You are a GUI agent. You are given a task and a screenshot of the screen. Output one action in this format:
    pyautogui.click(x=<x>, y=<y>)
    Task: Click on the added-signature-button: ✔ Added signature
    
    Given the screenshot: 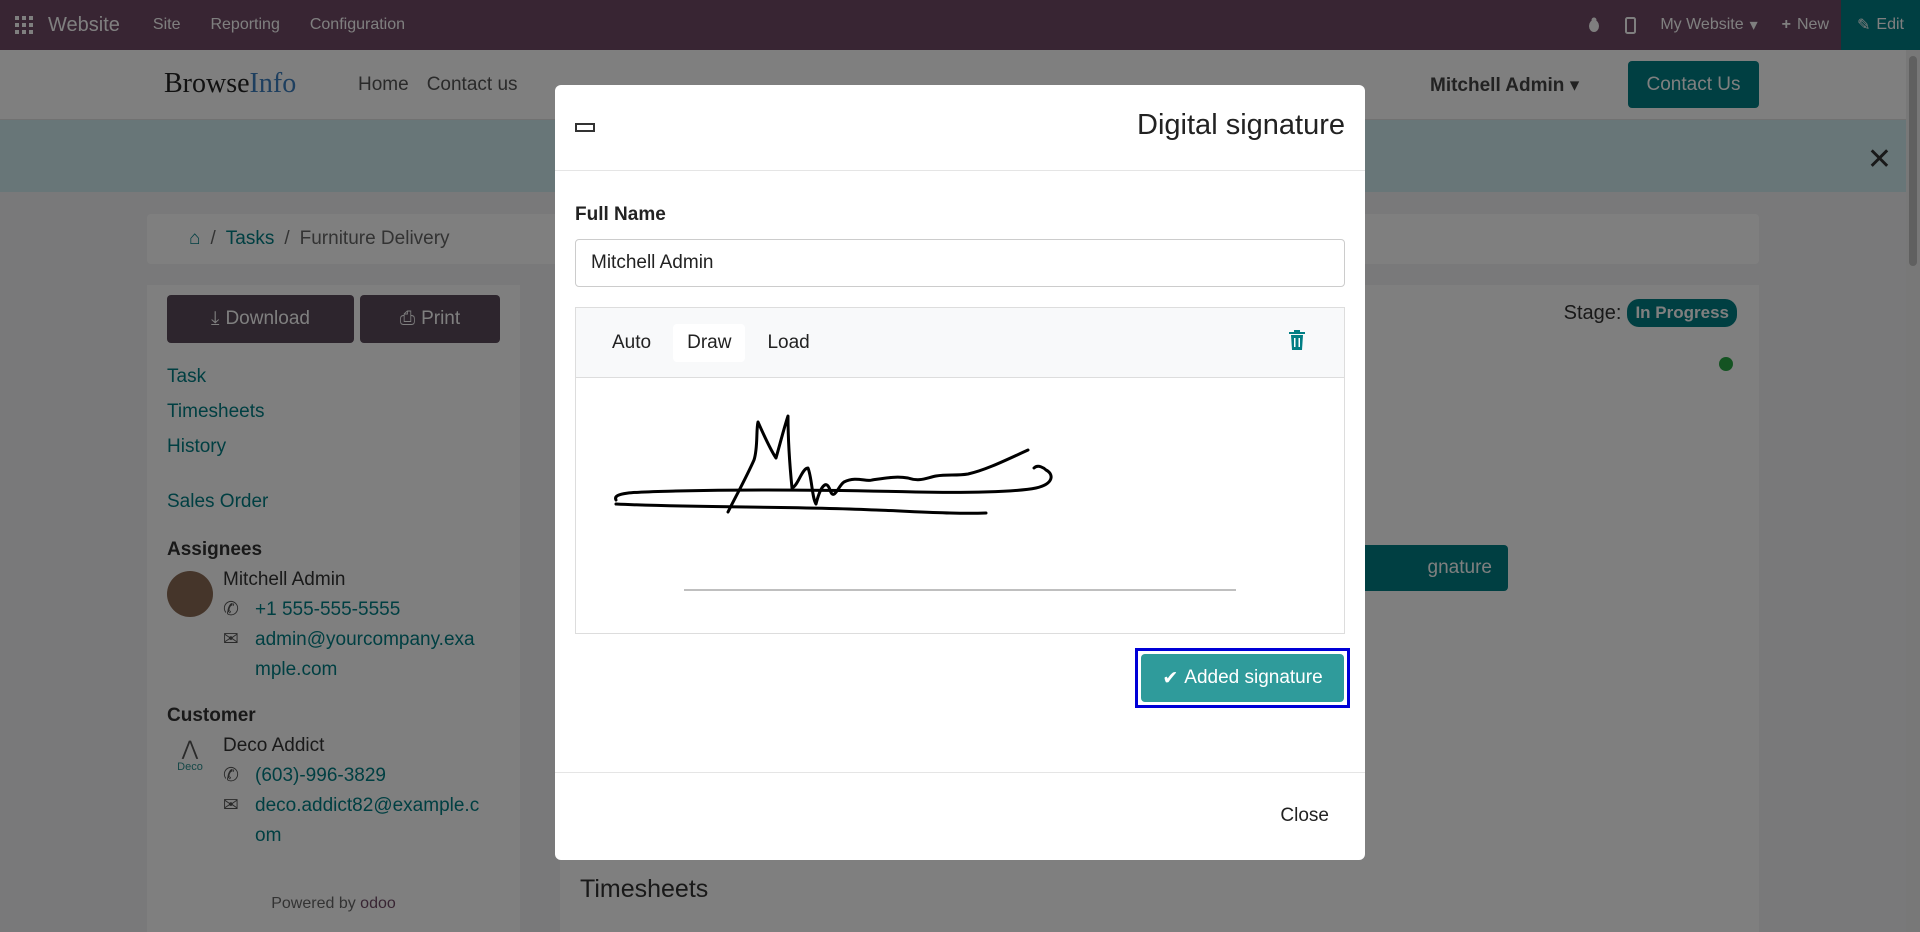 What is the action you would take?
    pyautogui.click(x=1242, y=678)
    